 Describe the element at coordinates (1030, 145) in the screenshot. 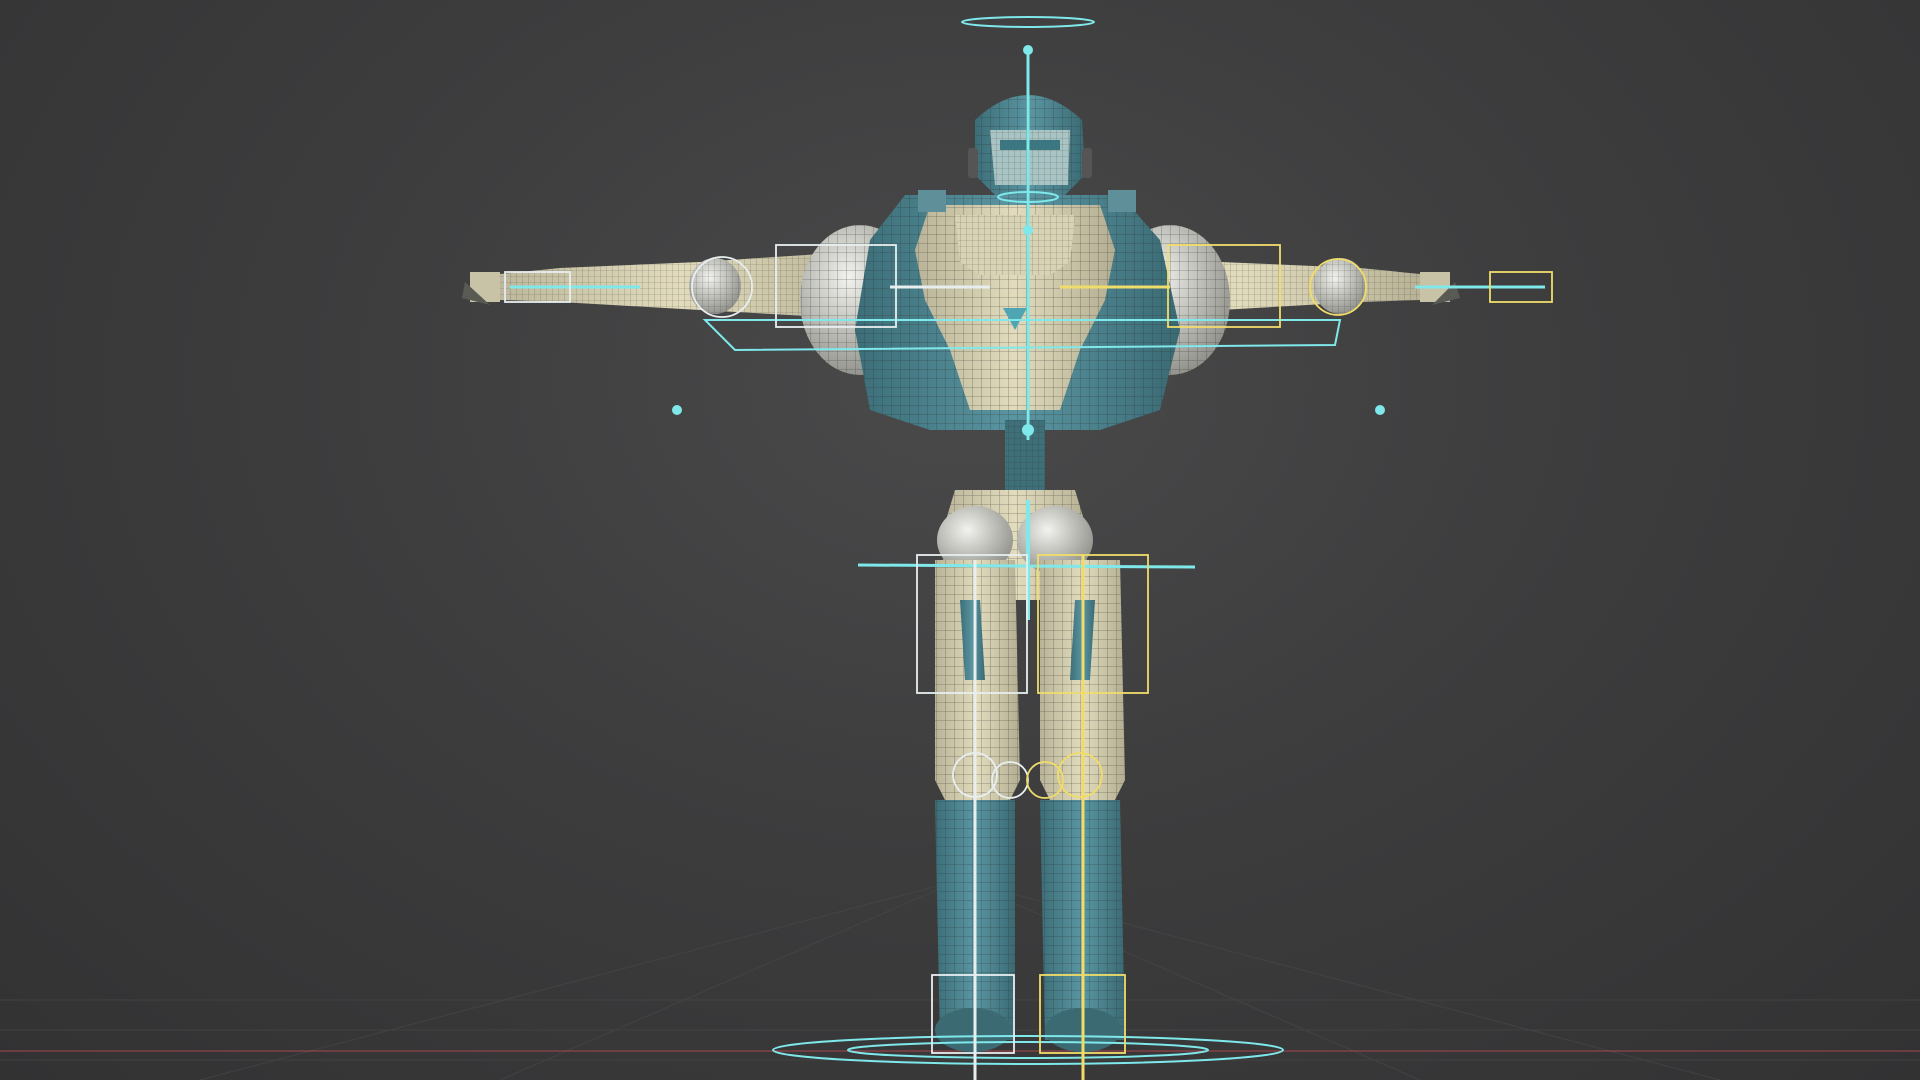

I see `head` at that location.